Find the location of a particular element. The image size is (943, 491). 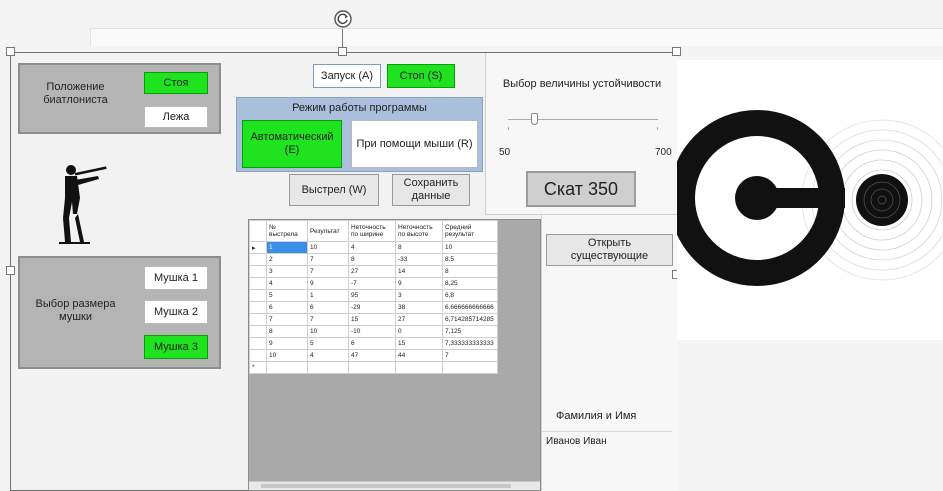

table-row: 2 7 8 -33 8.5 is located at coordinates (373, 259).